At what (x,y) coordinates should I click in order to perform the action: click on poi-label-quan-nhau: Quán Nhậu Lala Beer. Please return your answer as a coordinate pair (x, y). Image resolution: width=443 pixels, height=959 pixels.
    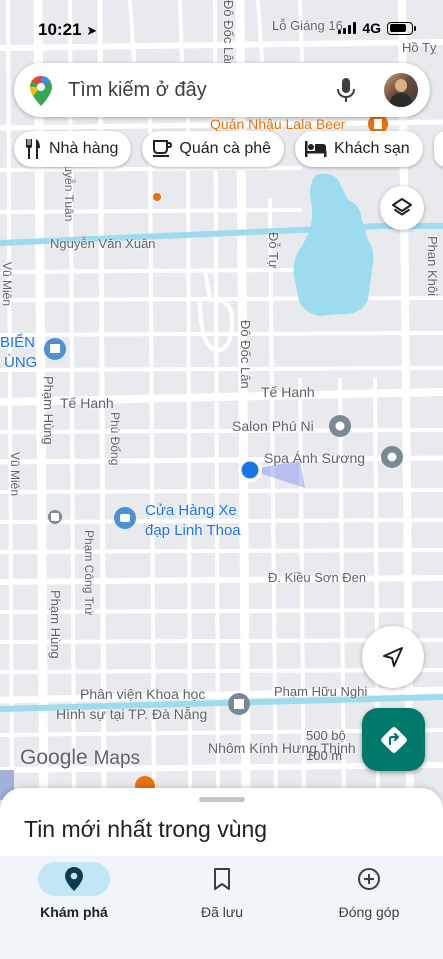
    Looking at the image, I should click on (277, 124).